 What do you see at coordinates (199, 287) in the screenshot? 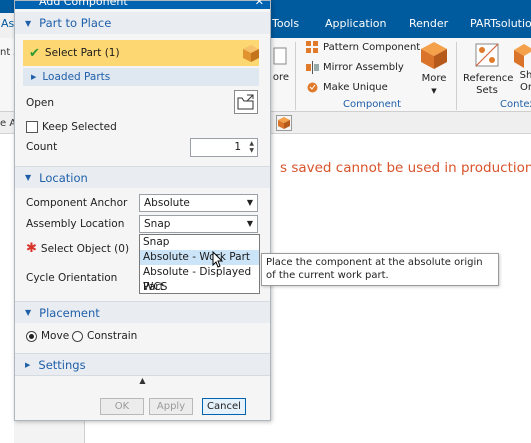
I see `dropdown-option-wcs: WCS` at bounding box center [199, 287].